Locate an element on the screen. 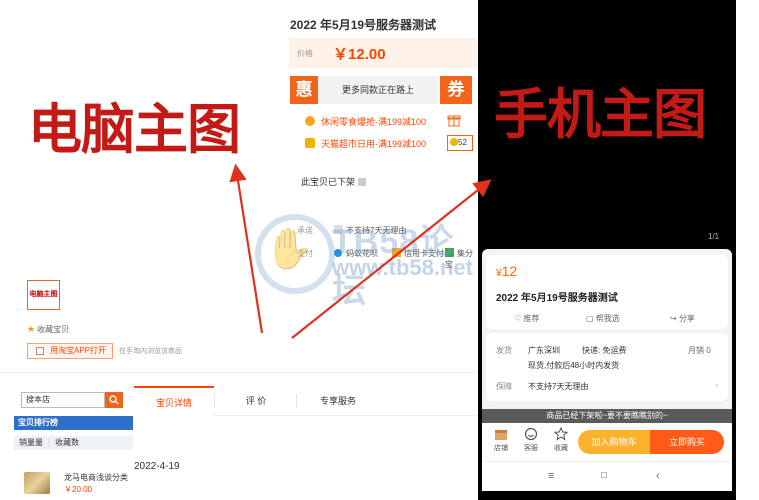 This screenshot has width=759, height=500. quan-badge: 券 is located at coordinates (456, 90).